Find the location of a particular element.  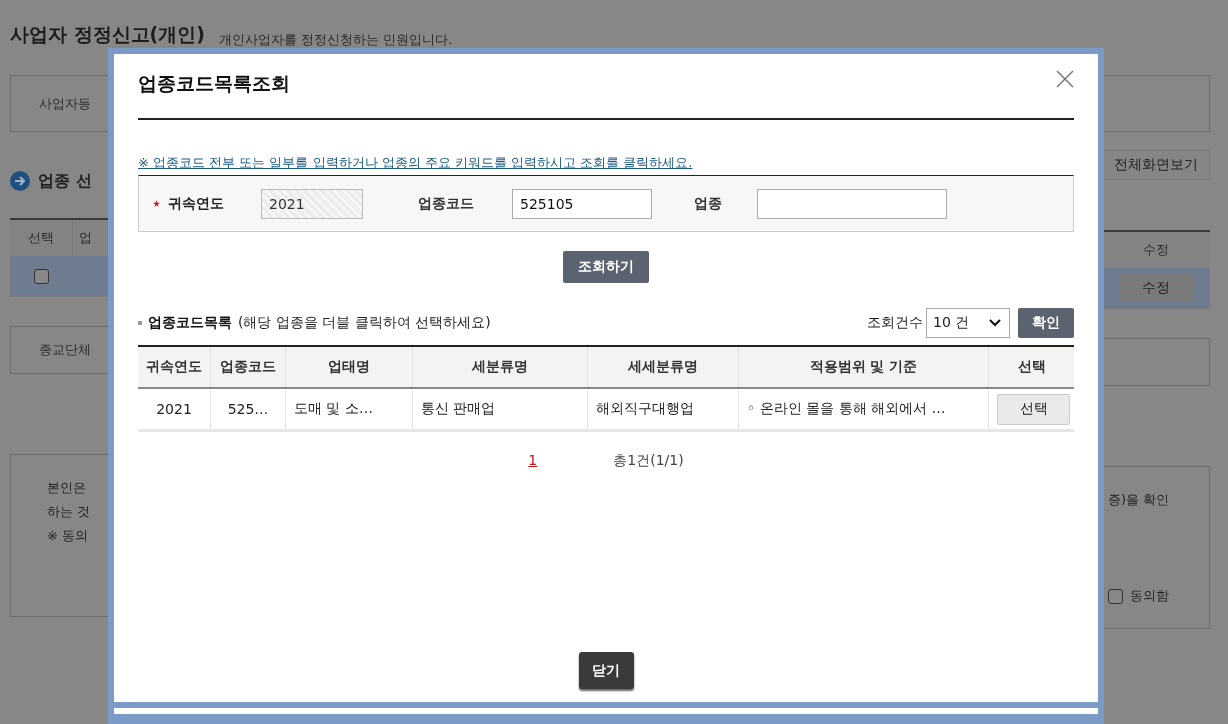

agree-checkbox is located at coordinates (1115, 596).